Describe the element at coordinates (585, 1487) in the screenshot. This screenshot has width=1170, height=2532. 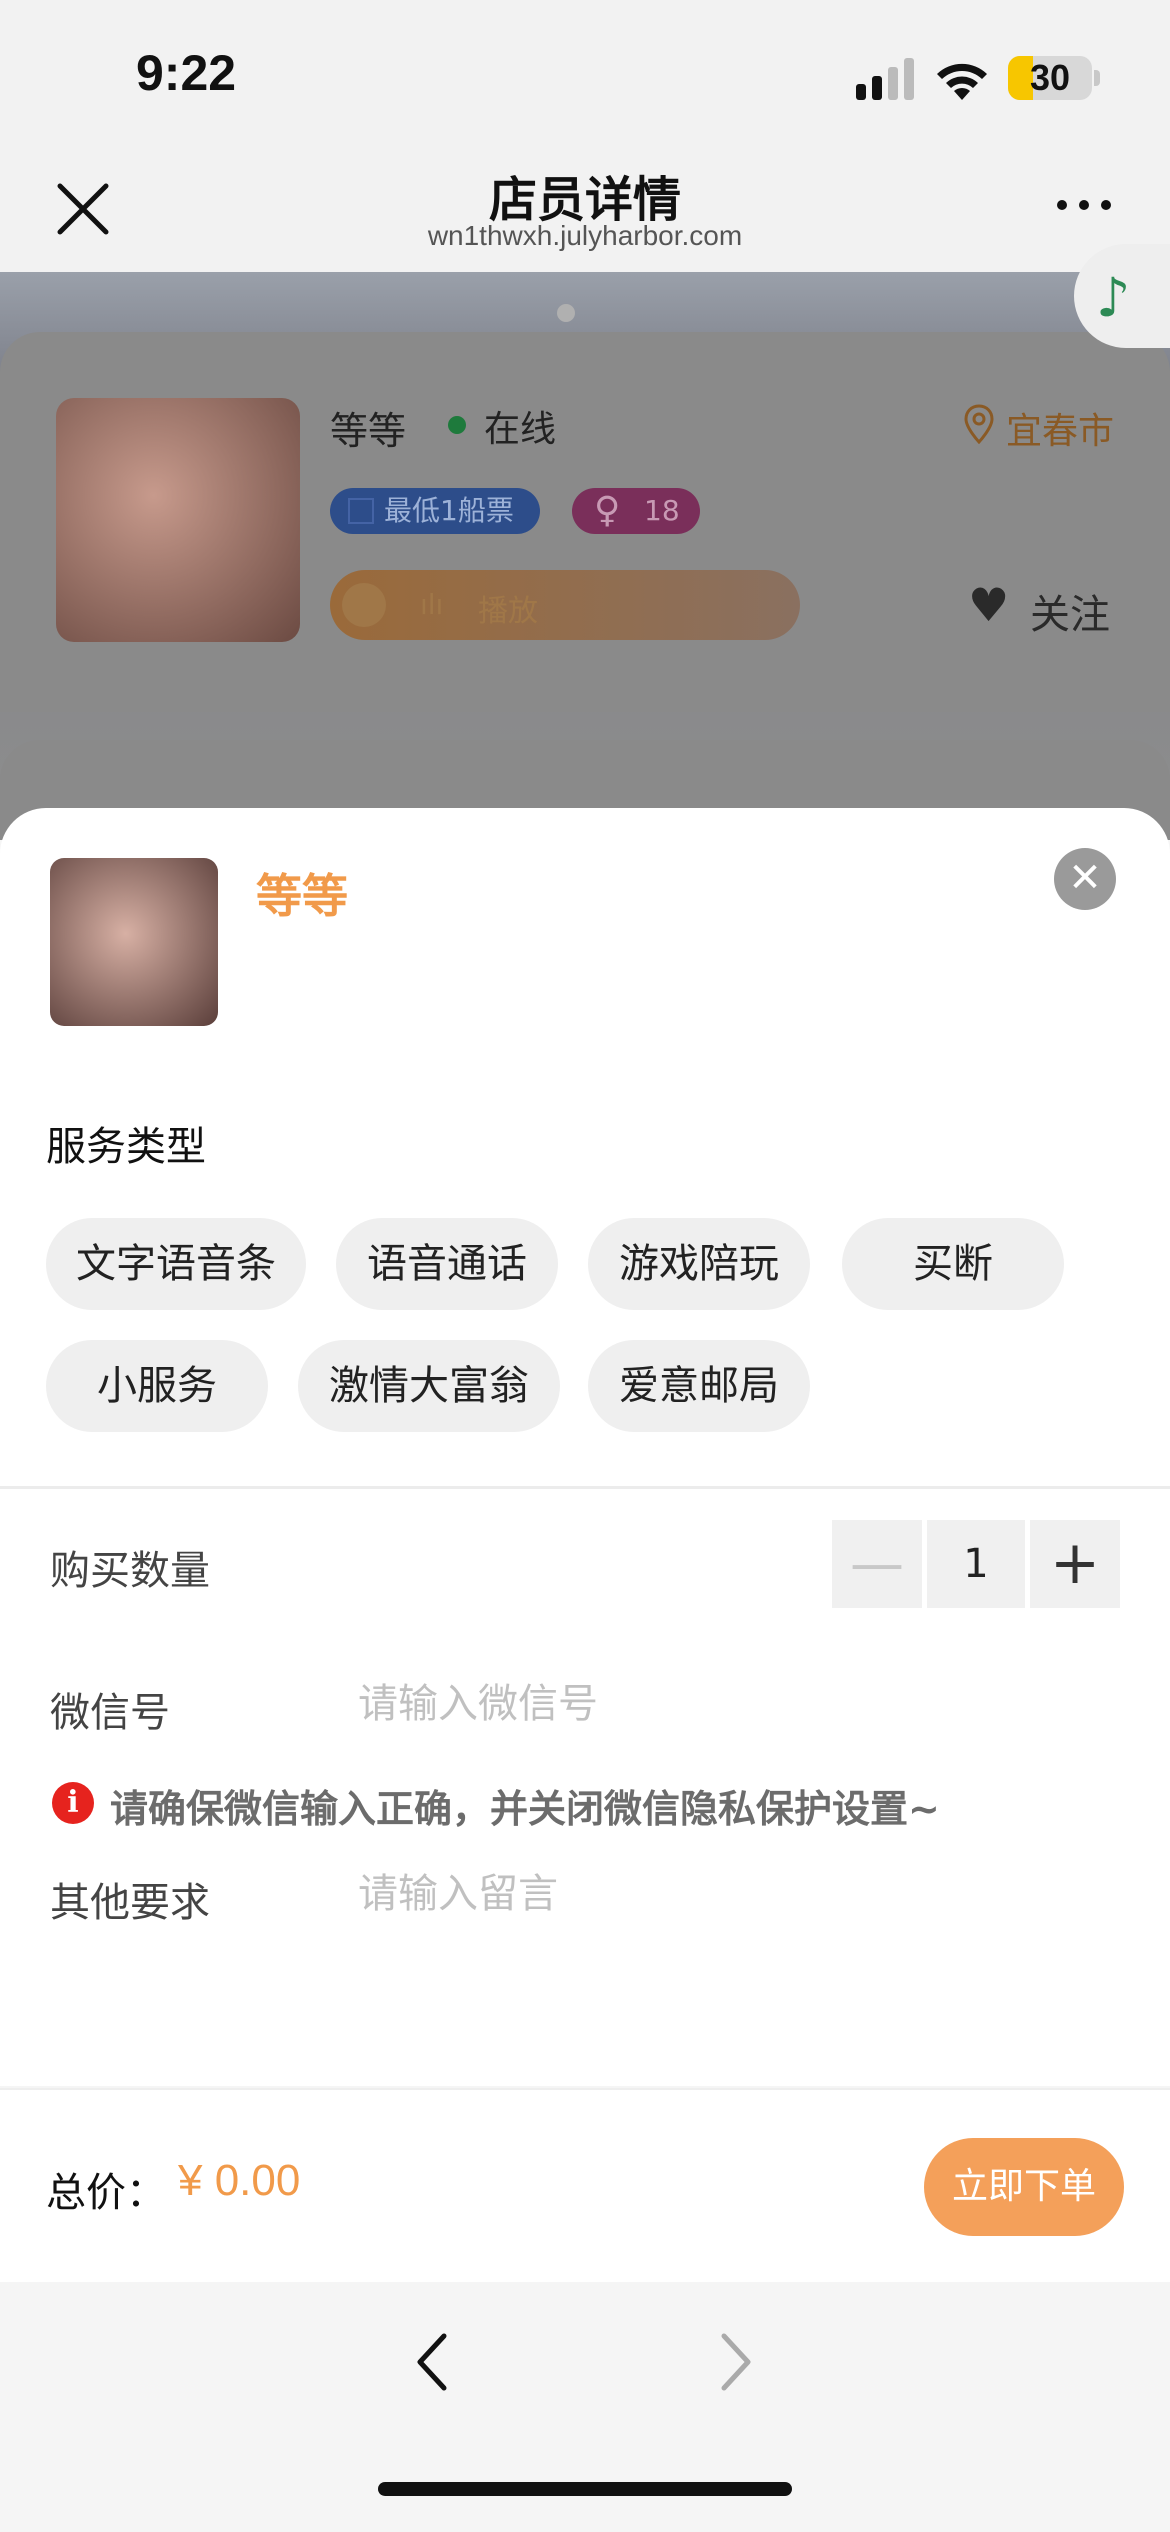
I see `divider` at that location.